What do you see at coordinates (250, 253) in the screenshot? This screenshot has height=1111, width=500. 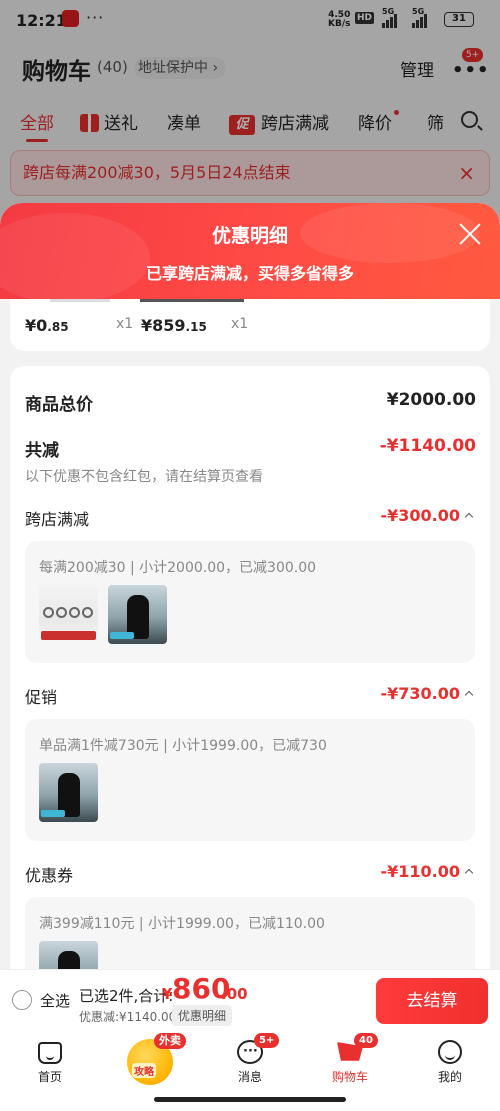 I see `sheet-header: 优惠明细 已享跨店满减，买得多省得多` at bounding box center [250, 253].